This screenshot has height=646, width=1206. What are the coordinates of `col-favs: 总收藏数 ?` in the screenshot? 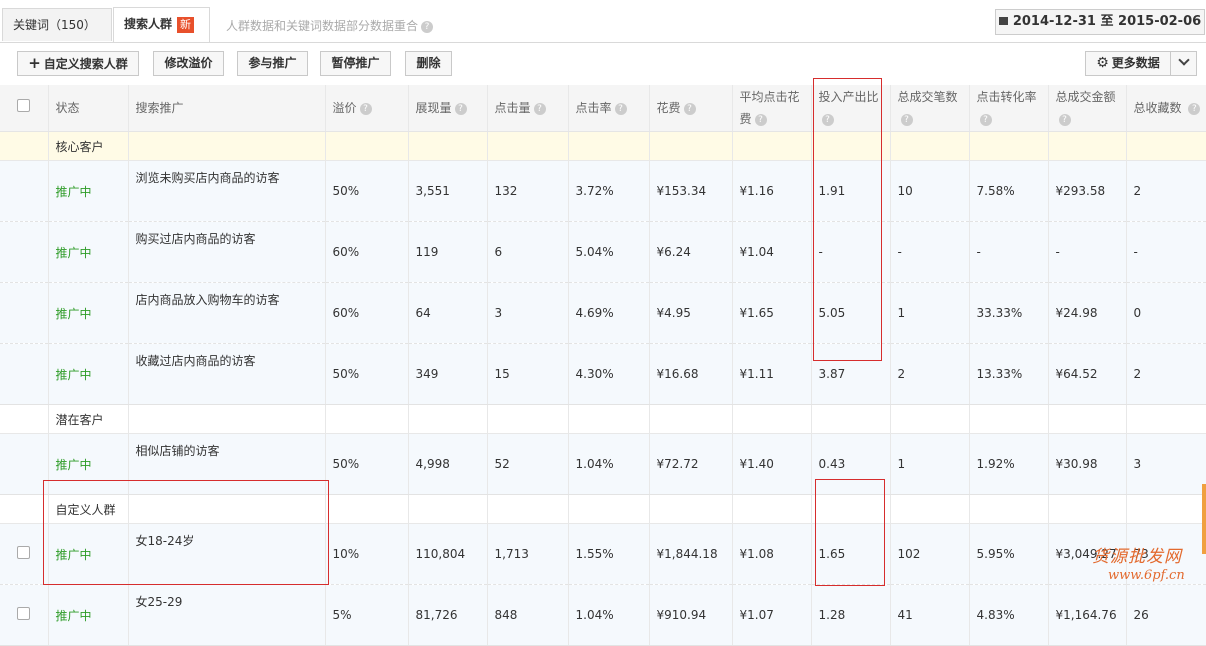 It's located at (1166, 108).